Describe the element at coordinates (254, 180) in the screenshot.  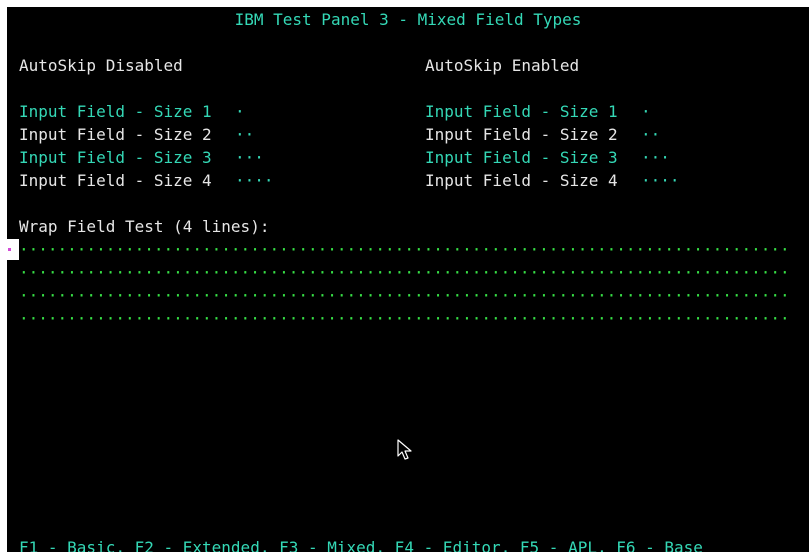
I see `left-field-size-4-input: ····` at that location.